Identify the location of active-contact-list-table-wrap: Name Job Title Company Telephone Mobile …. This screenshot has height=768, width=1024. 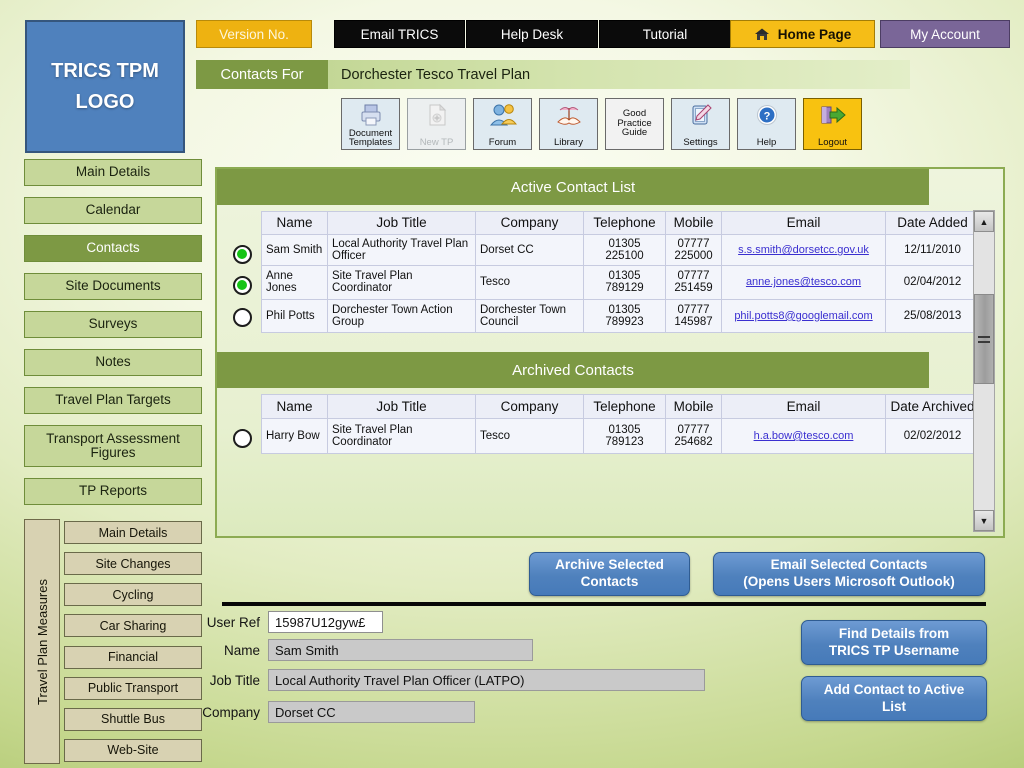
(610, 272).